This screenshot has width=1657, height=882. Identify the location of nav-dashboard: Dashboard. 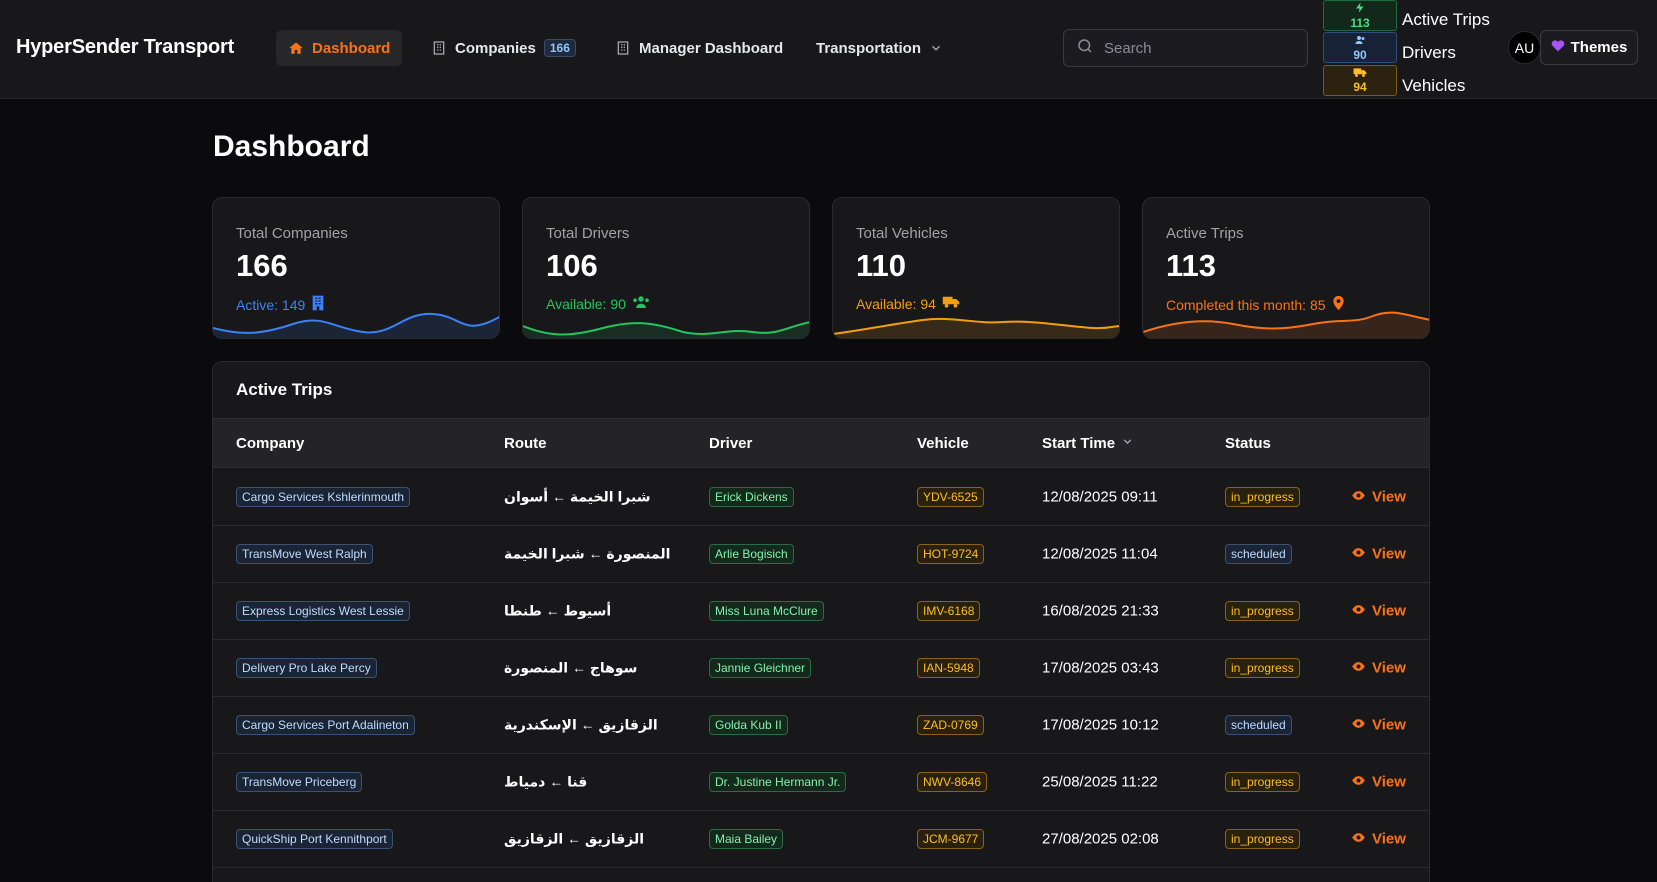
(339, 48).